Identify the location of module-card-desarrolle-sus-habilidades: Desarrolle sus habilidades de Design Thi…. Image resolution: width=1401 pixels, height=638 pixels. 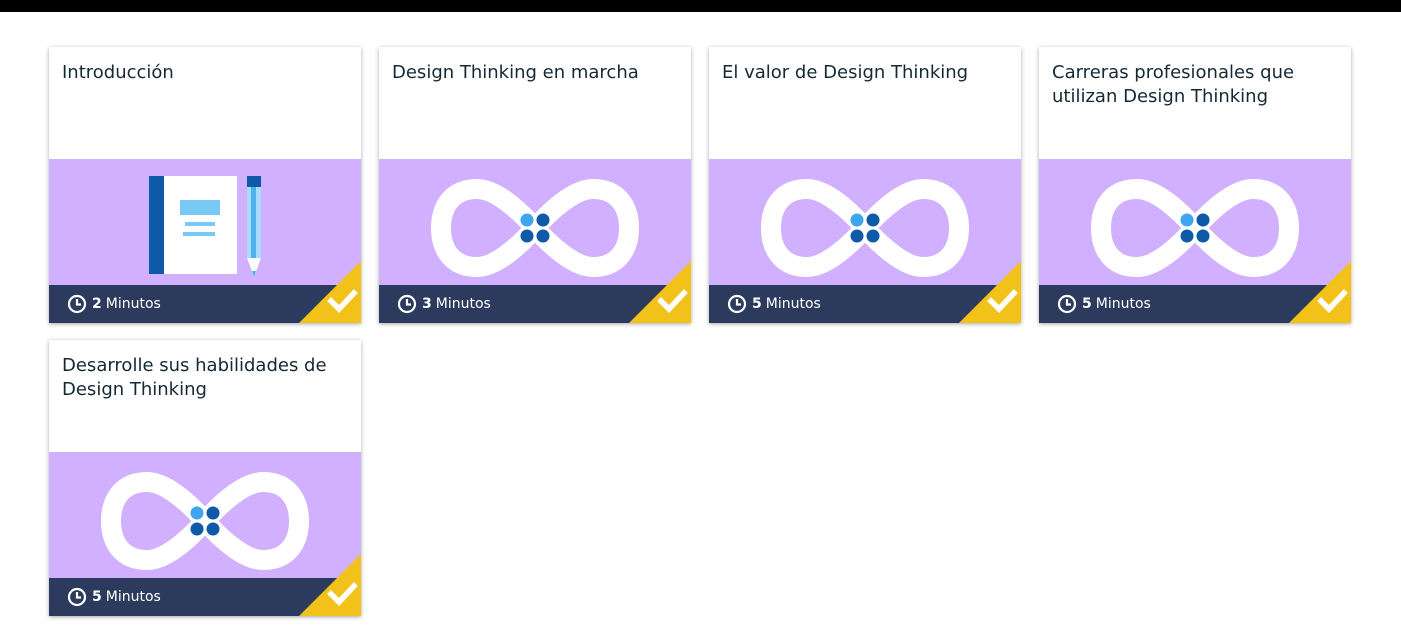
(205, 478).